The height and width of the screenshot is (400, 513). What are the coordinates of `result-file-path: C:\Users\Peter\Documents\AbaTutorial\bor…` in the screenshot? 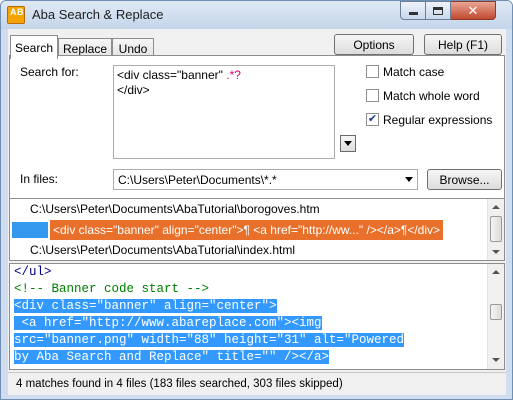 It's located at (175, 209).